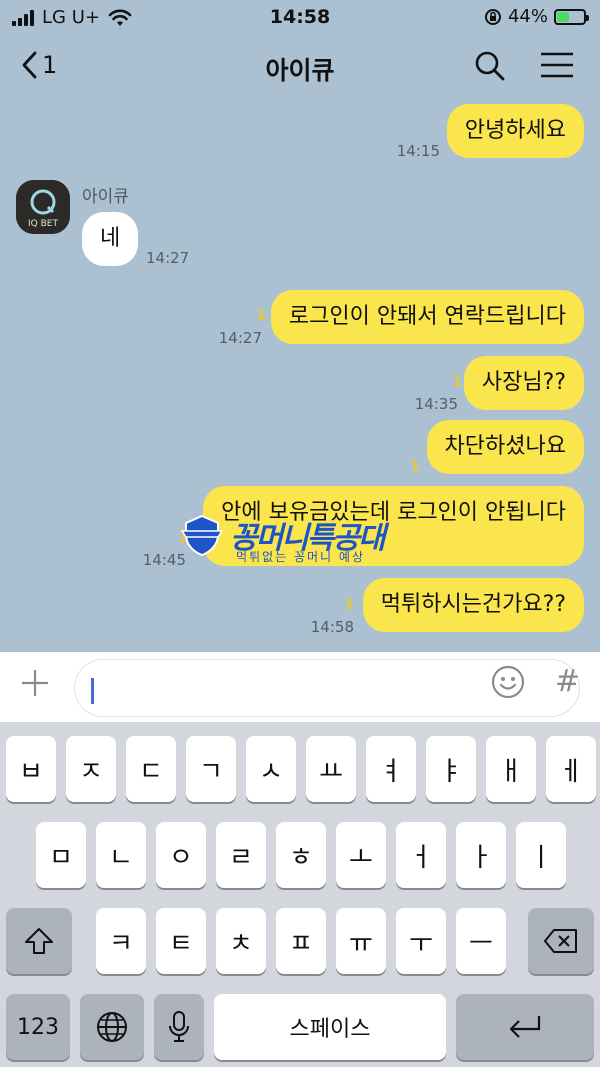  What do you see at coordinates (301, 855) in the screenshot?
I see `key: ㅎ` at bounding box center [301, 855].